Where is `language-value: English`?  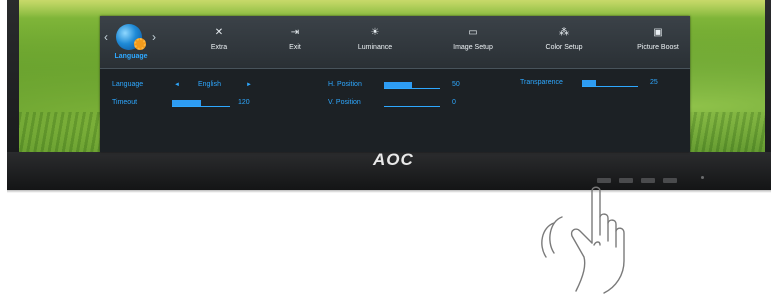
language-value: English is located at coordinates (209, 84).